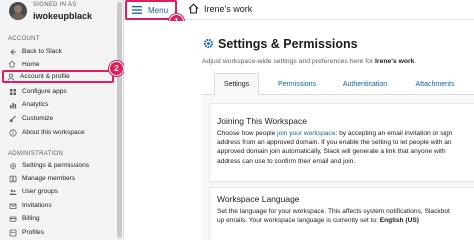 The height and width of the screenshot is (240, 474). What do you see at coordinates (13, 206) in the screenshot?
I see `invitation-icon` at bounding box center [13, 206].